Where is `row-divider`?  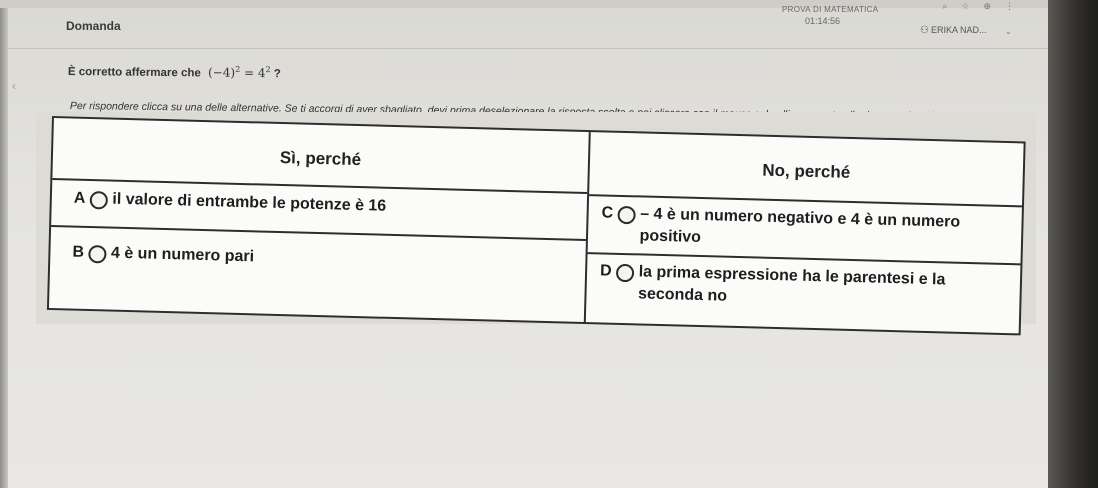 row-divider is located at coordinates (318, 233).